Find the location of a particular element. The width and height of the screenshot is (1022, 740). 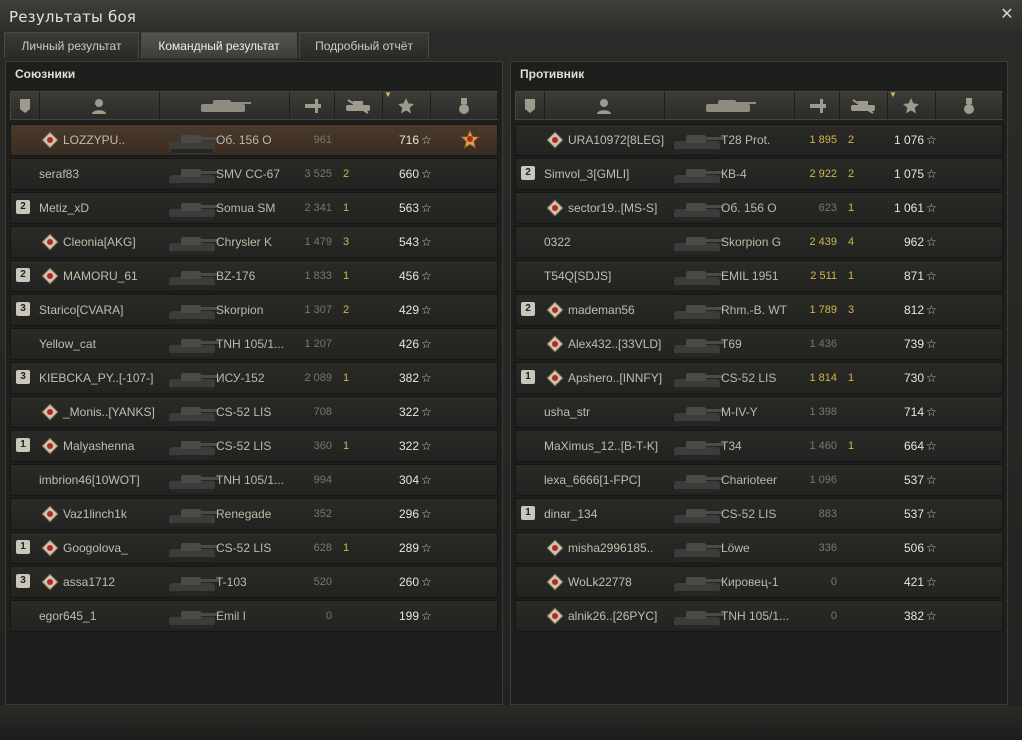

title-bar: Результаты боя ✕ is located at coordinates (511, 16).